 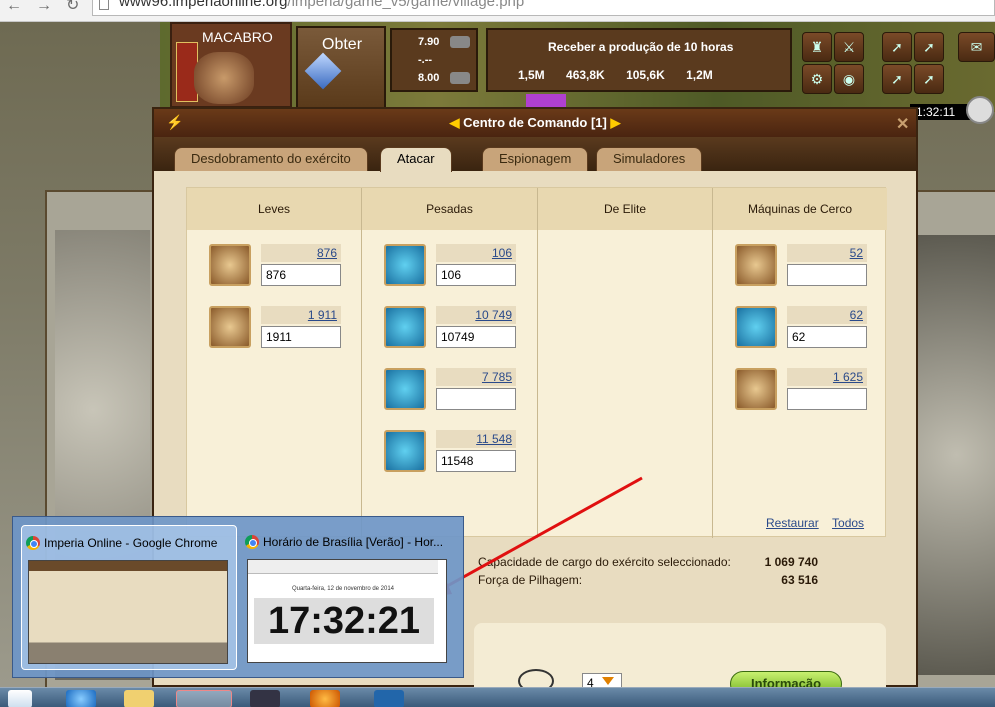 I want to click on rate-3: 8.00, so click(x=429, y=78).